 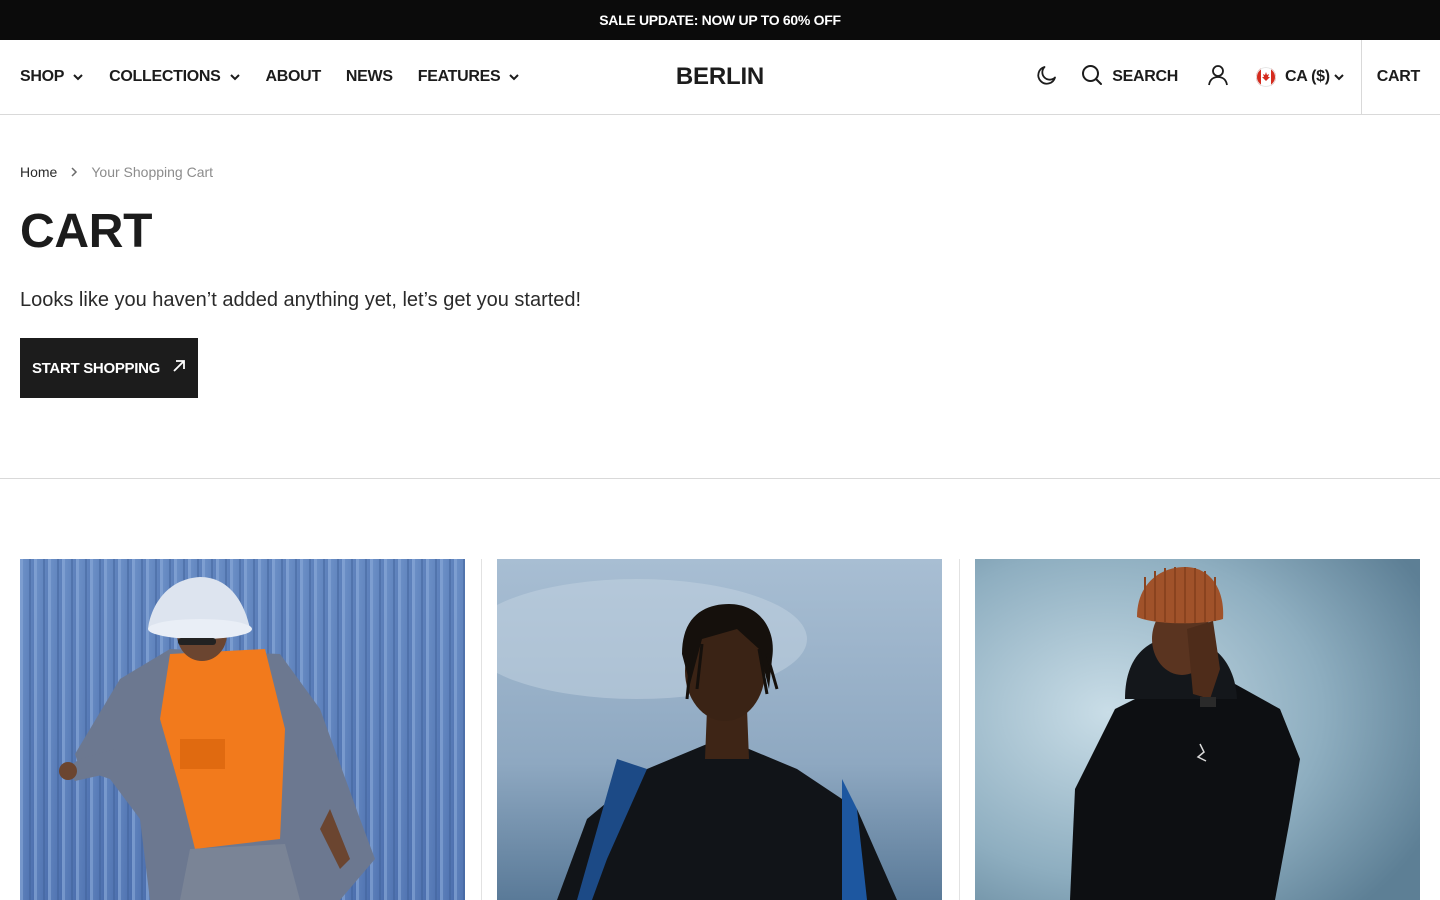 I want to click on nav-about-label: ABOUT, so click(x=293, y=76).